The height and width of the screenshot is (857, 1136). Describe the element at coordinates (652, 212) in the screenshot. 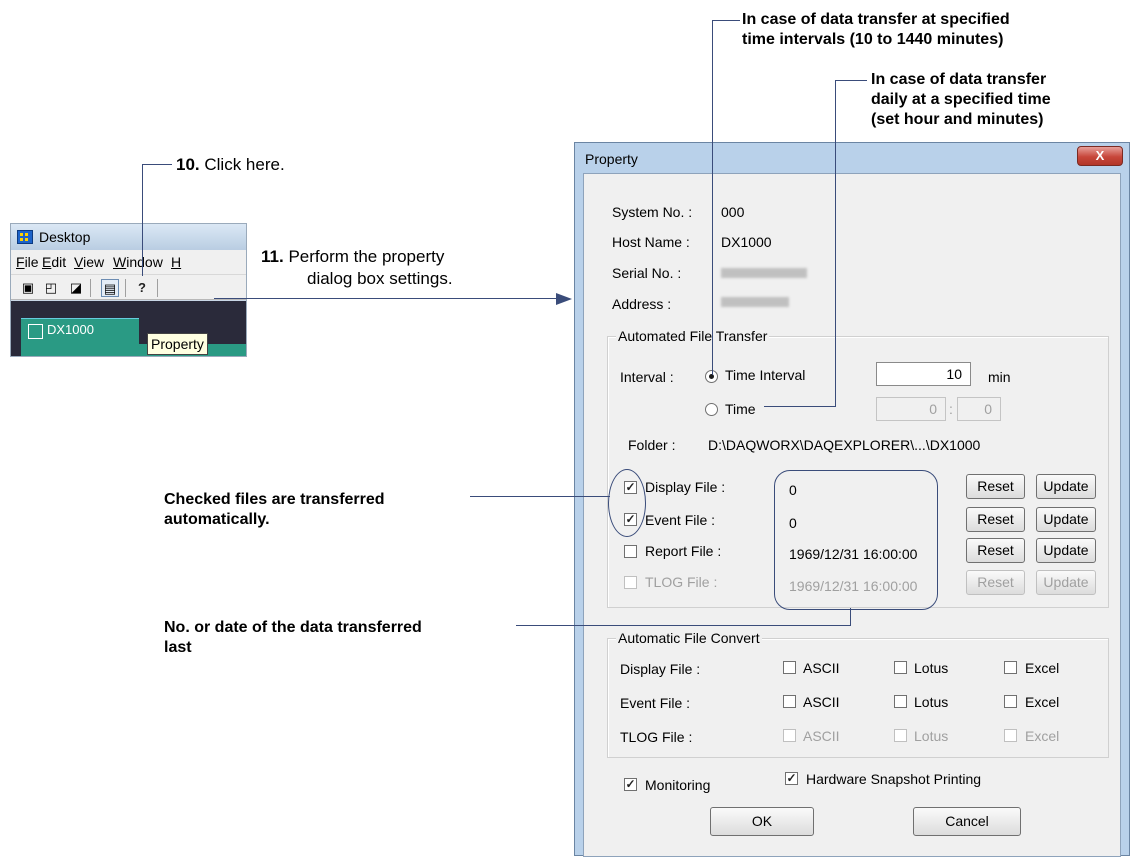

I see `system-no-label: System No. :` at that location.